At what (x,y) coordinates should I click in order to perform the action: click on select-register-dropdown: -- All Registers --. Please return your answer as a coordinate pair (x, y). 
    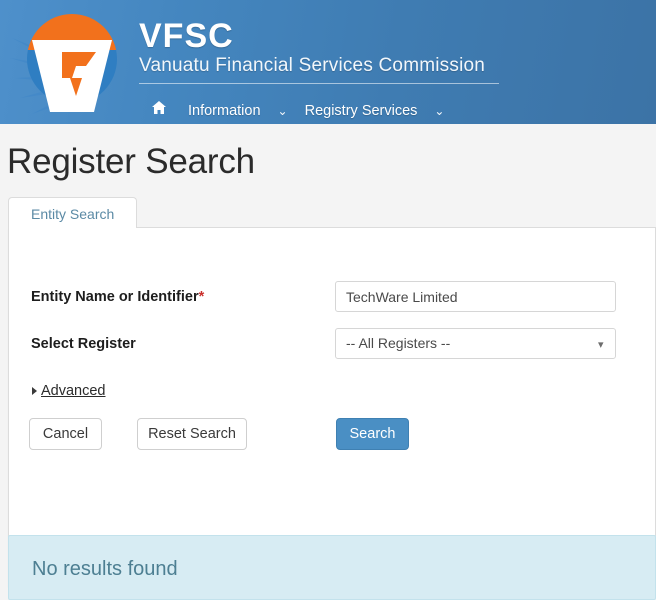
    Looking at the image, I should click on (475, 343).